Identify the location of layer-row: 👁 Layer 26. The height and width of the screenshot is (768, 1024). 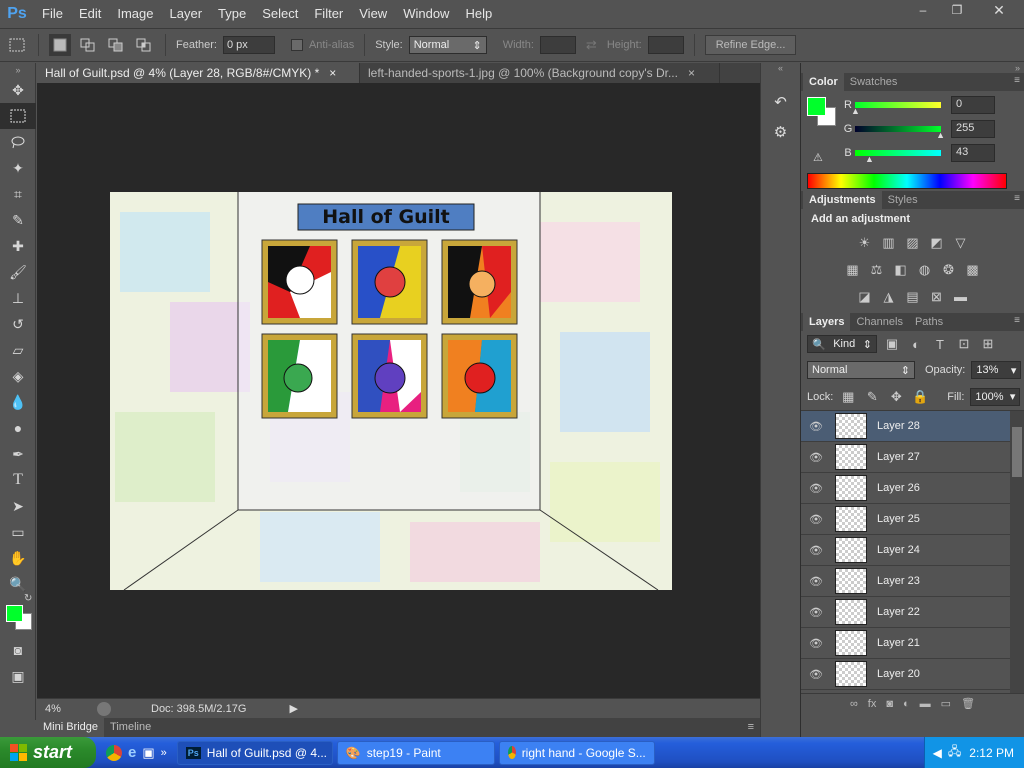
(905, 488).